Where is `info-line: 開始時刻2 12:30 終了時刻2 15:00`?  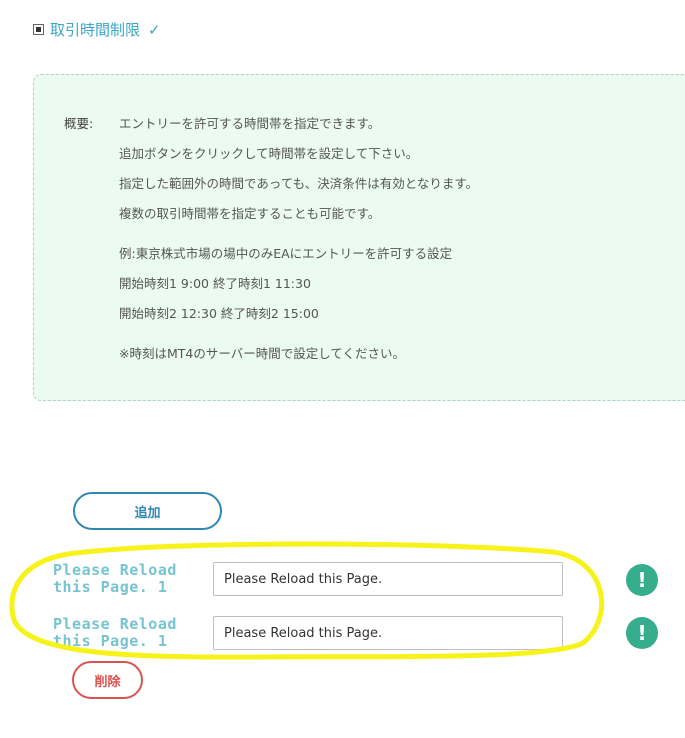
info-line: 開始時刻2 12:30 終了時刻2 15:00 is located at coordinates (219, 313).